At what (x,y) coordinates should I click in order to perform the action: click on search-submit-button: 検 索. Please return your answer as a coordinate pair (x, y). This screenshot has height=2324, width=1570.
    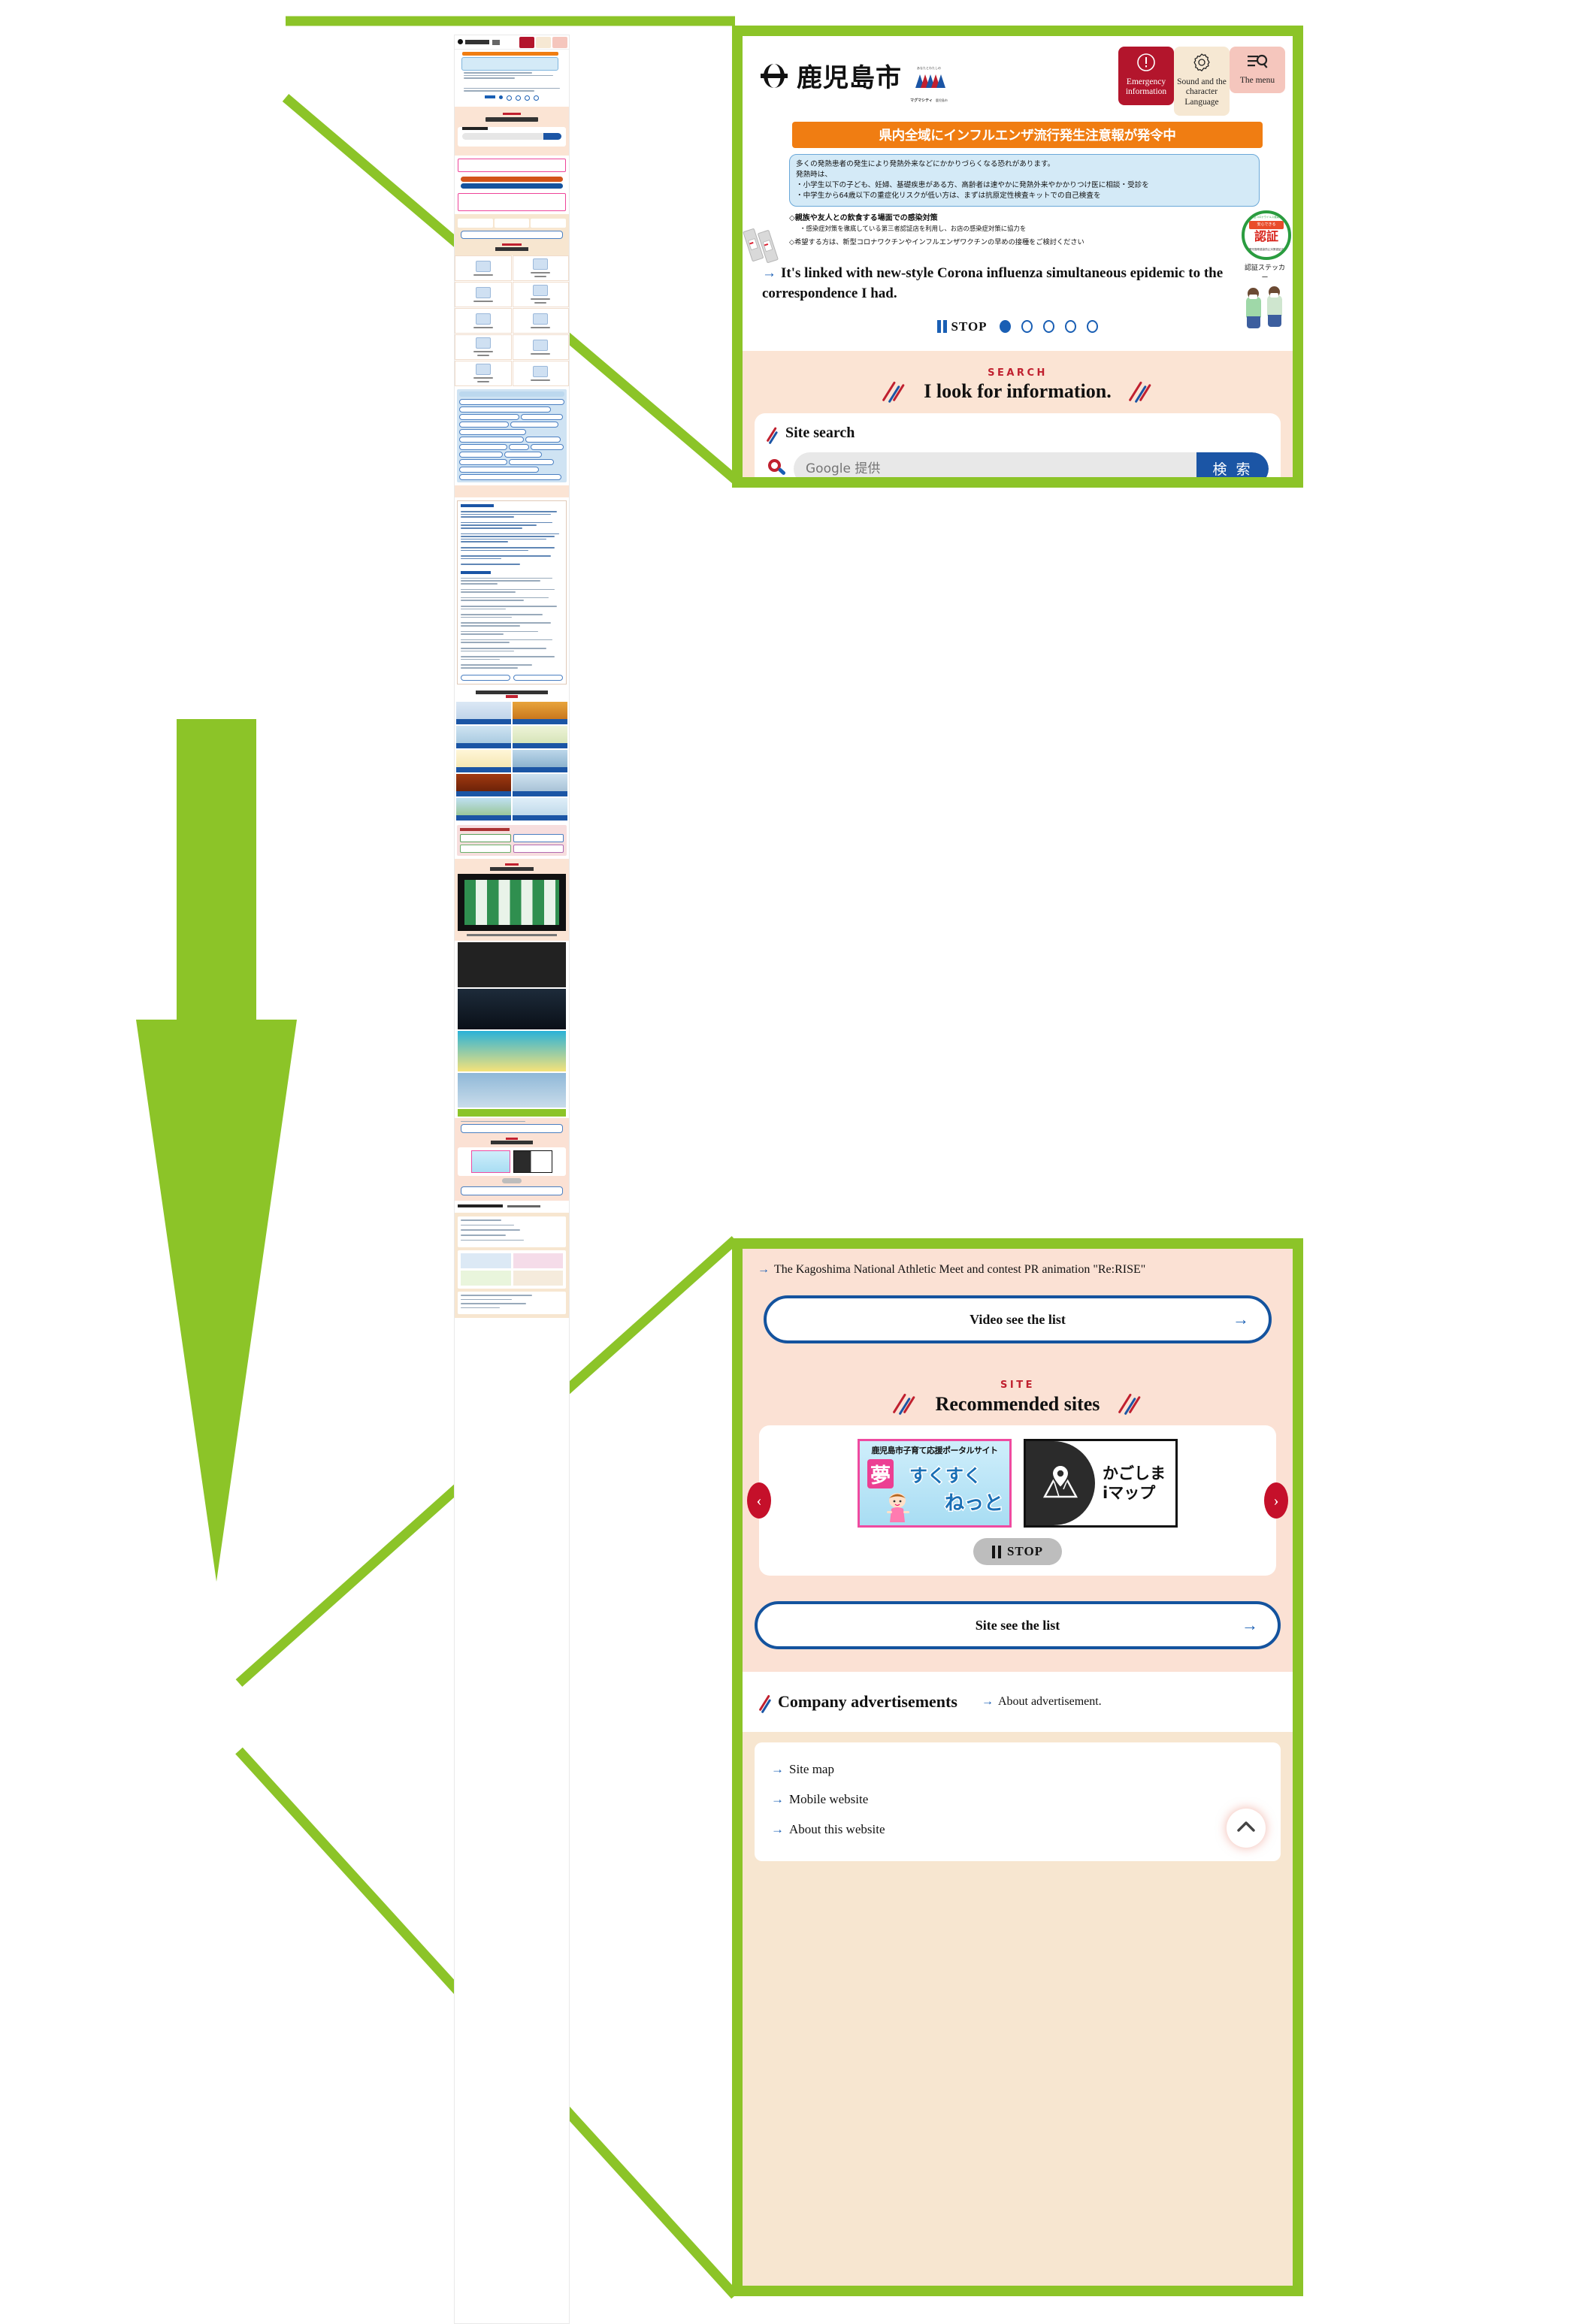
    Looking at the image, I should click on (1232, 465).